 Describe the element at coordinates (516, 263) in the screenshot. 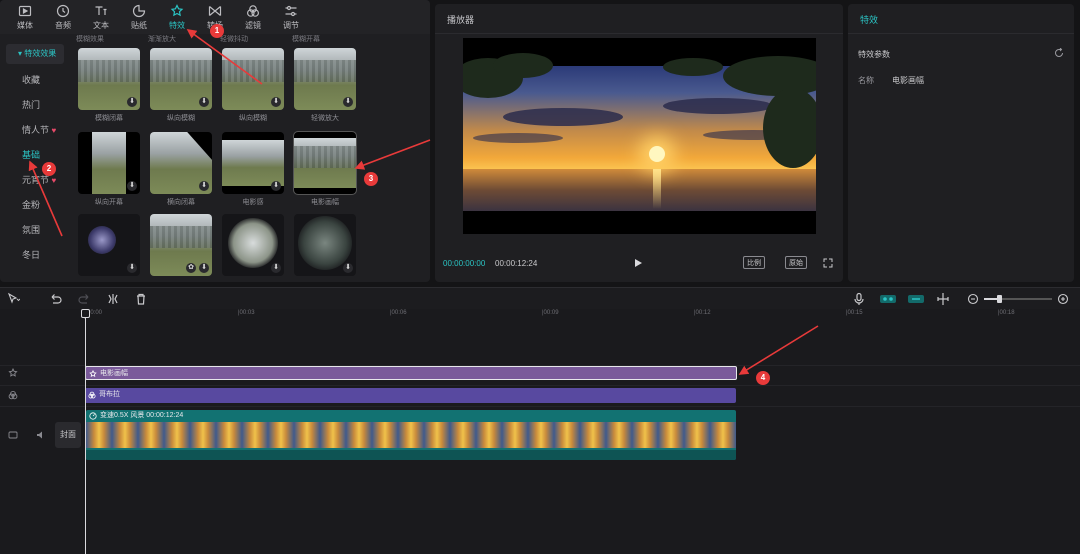

I see `total-time: 00:00:12:24` at that location.